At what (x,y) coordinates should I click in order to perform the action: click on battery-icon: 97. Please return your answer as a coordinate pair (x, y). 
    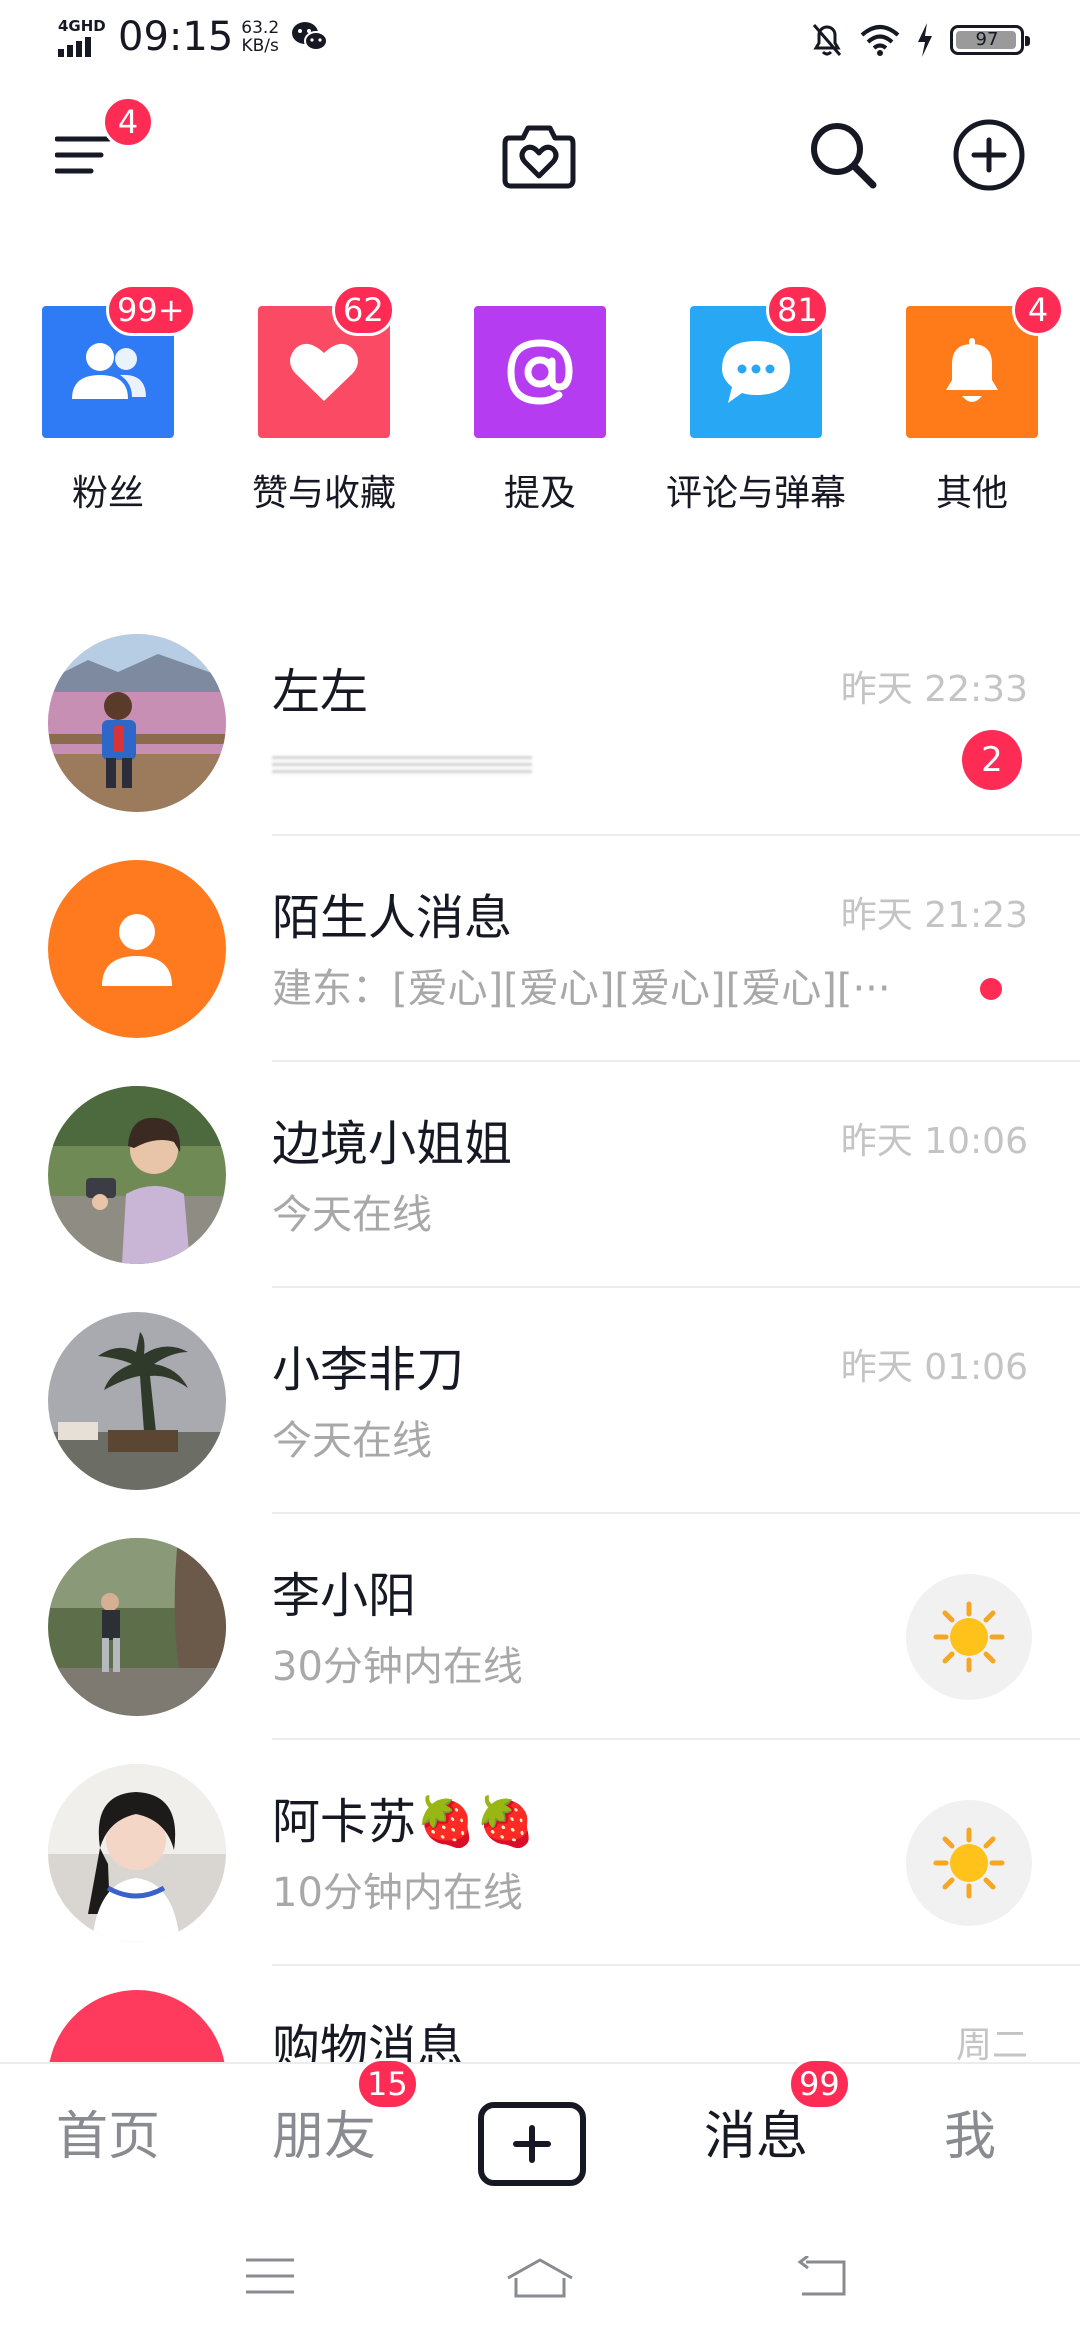
    Looking at the image, I should click on (990, 40).